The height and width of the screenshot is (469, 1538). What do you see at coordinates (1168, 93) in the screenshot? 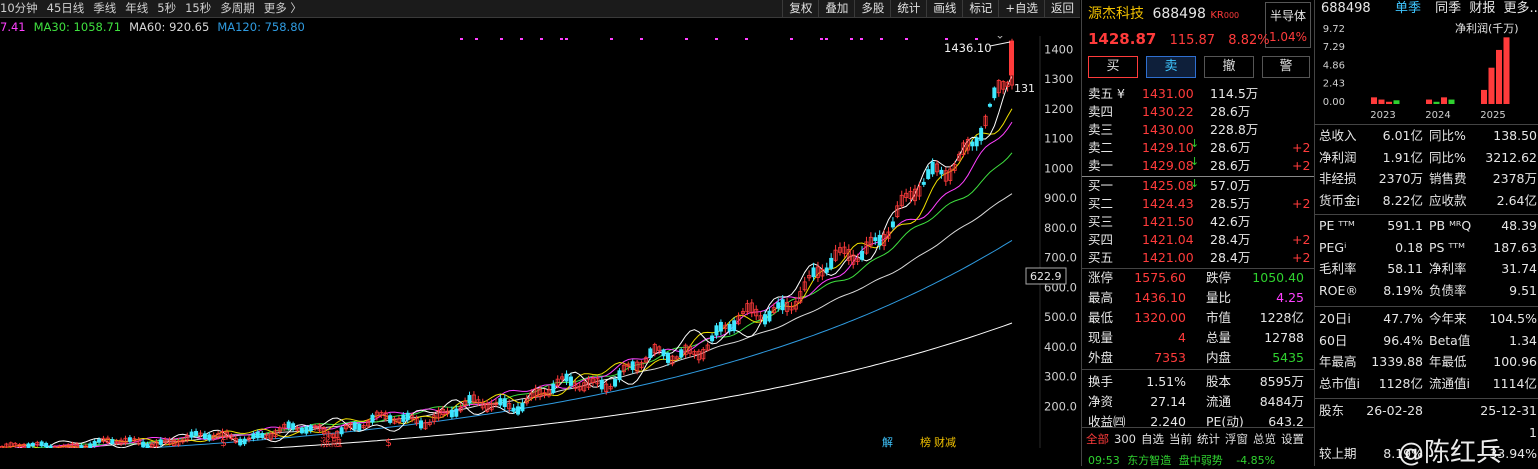
I see `ask-price: 1431.00` at bounding box center [1168, 93].